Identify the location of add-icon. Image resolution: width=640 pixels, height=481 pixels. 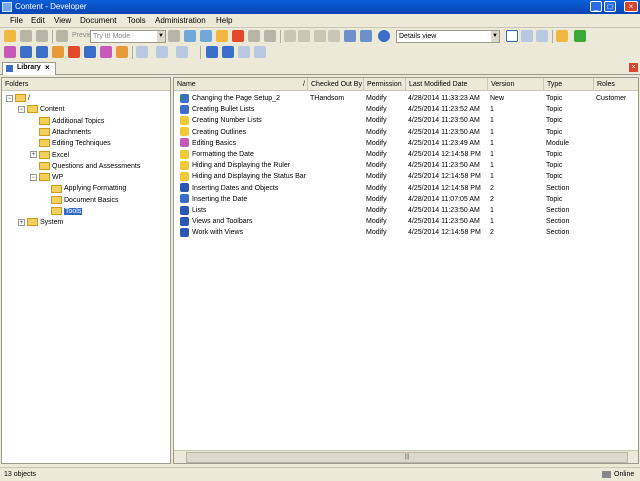
(320, 36).